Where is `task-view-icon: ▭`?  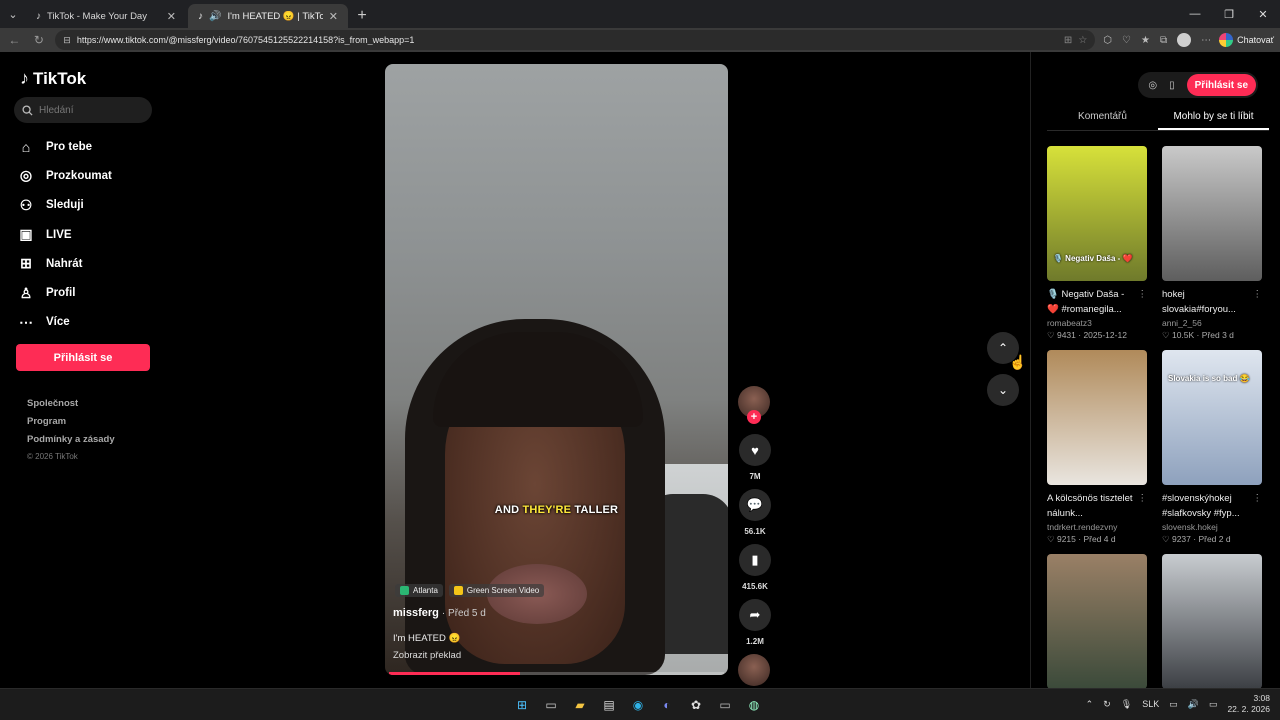
task-view-icon: ▭ is located at coordinates (551, 705).